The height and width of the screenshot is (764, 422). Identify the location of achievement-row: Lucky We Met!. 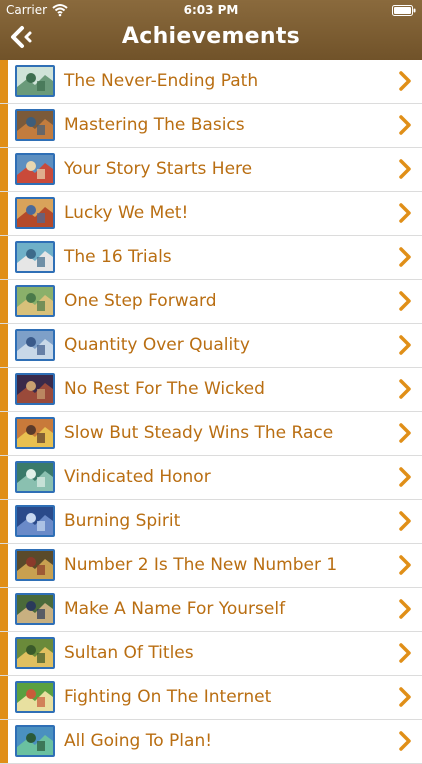
(211, 214).